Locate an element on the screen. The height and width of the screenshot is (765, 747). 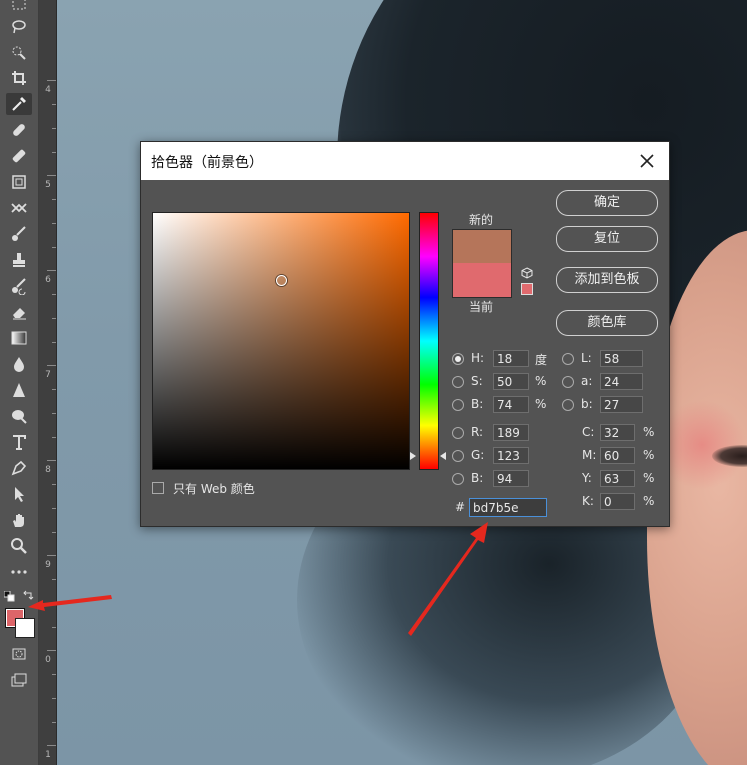
green-radio is located at coordinates (458, 456).